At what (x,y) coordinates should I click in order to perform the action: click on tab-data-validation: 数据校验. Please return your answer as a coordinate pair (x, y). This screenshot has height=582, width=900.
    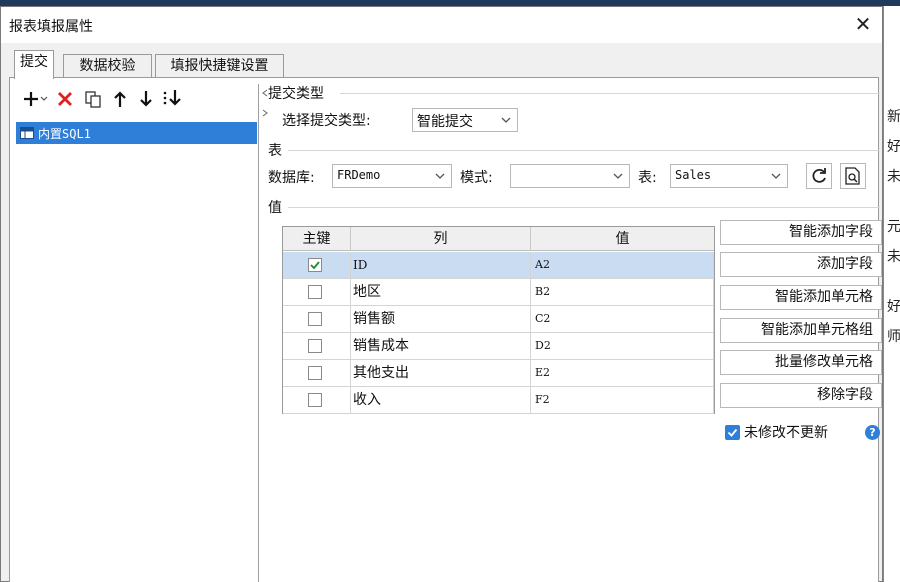
    Looking at the image, I should click on (107, 66).